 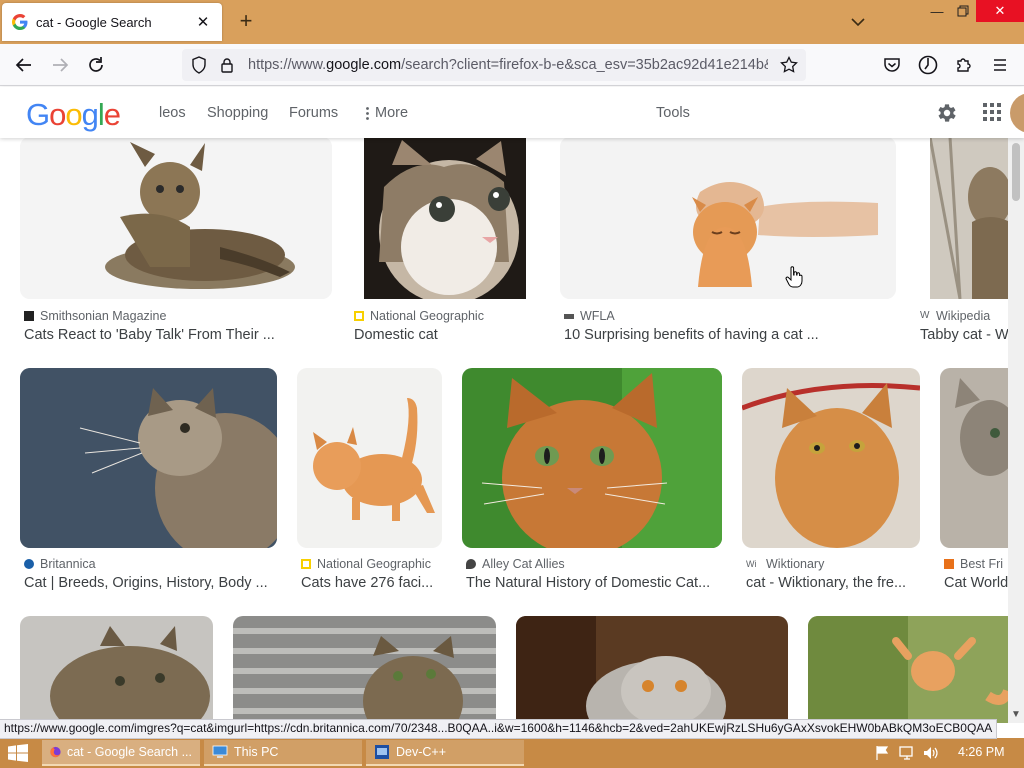 I want to click on account-button, so click(x=928, y=65).